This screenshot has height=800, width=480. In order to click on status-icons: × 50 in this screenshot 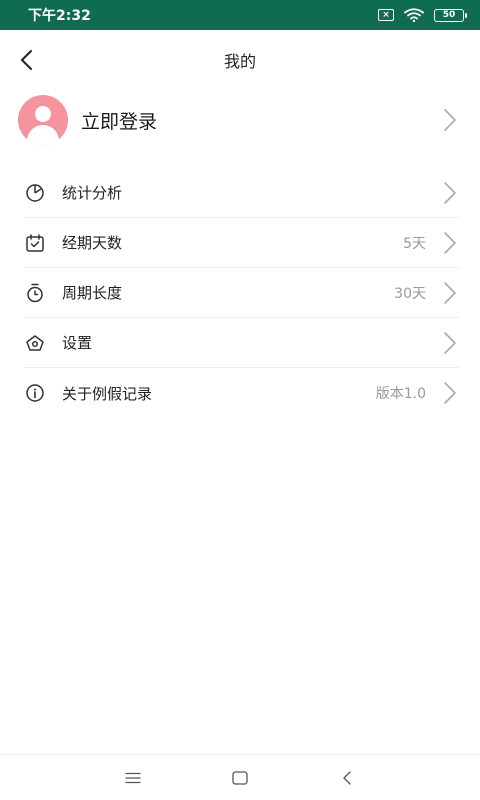, I will do `click(422, 15)`.